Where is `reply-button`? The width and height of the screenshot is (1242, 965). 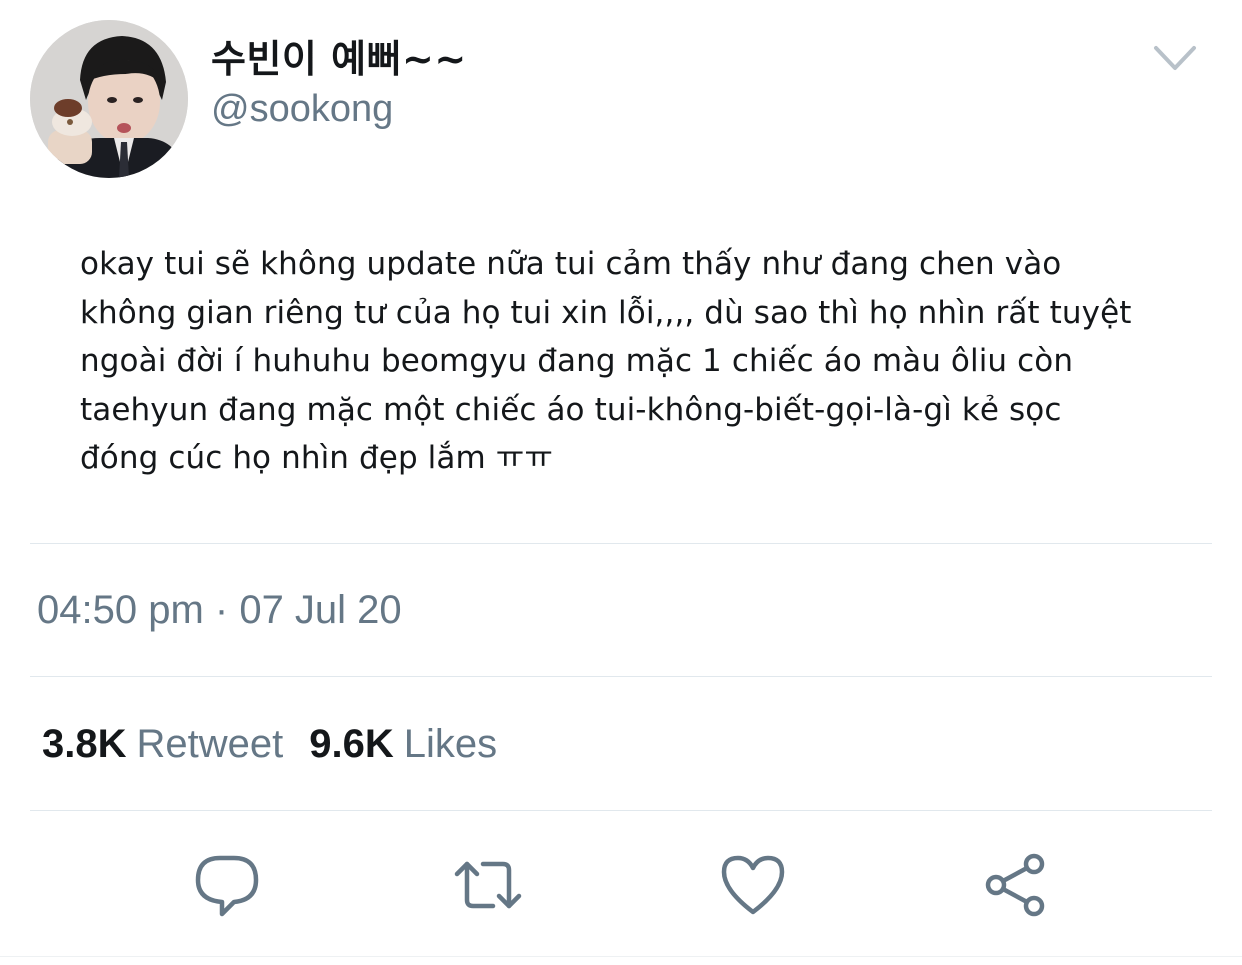
reply-button is located at coordinates (227, 885).